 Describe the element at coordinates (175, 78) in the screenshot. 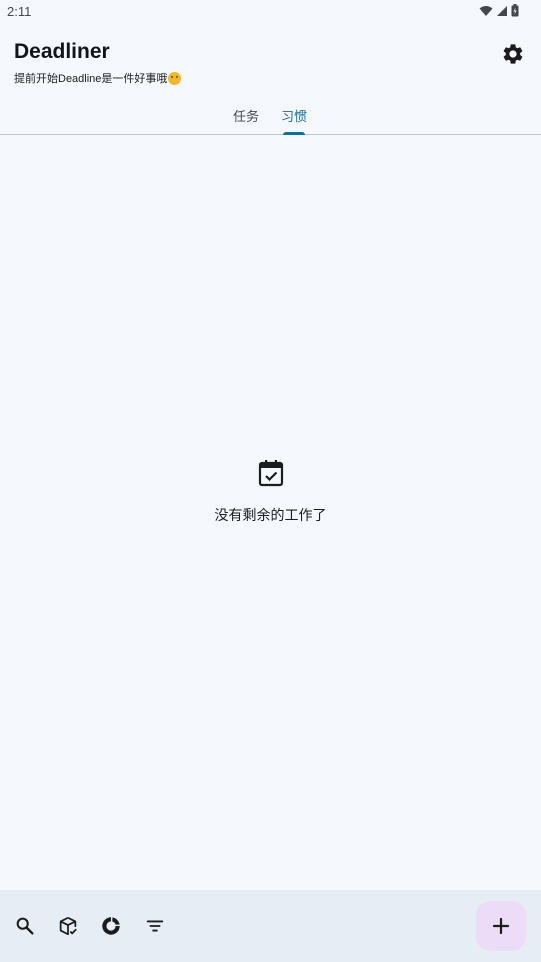

I see `smile-emoji-icon` at that location.